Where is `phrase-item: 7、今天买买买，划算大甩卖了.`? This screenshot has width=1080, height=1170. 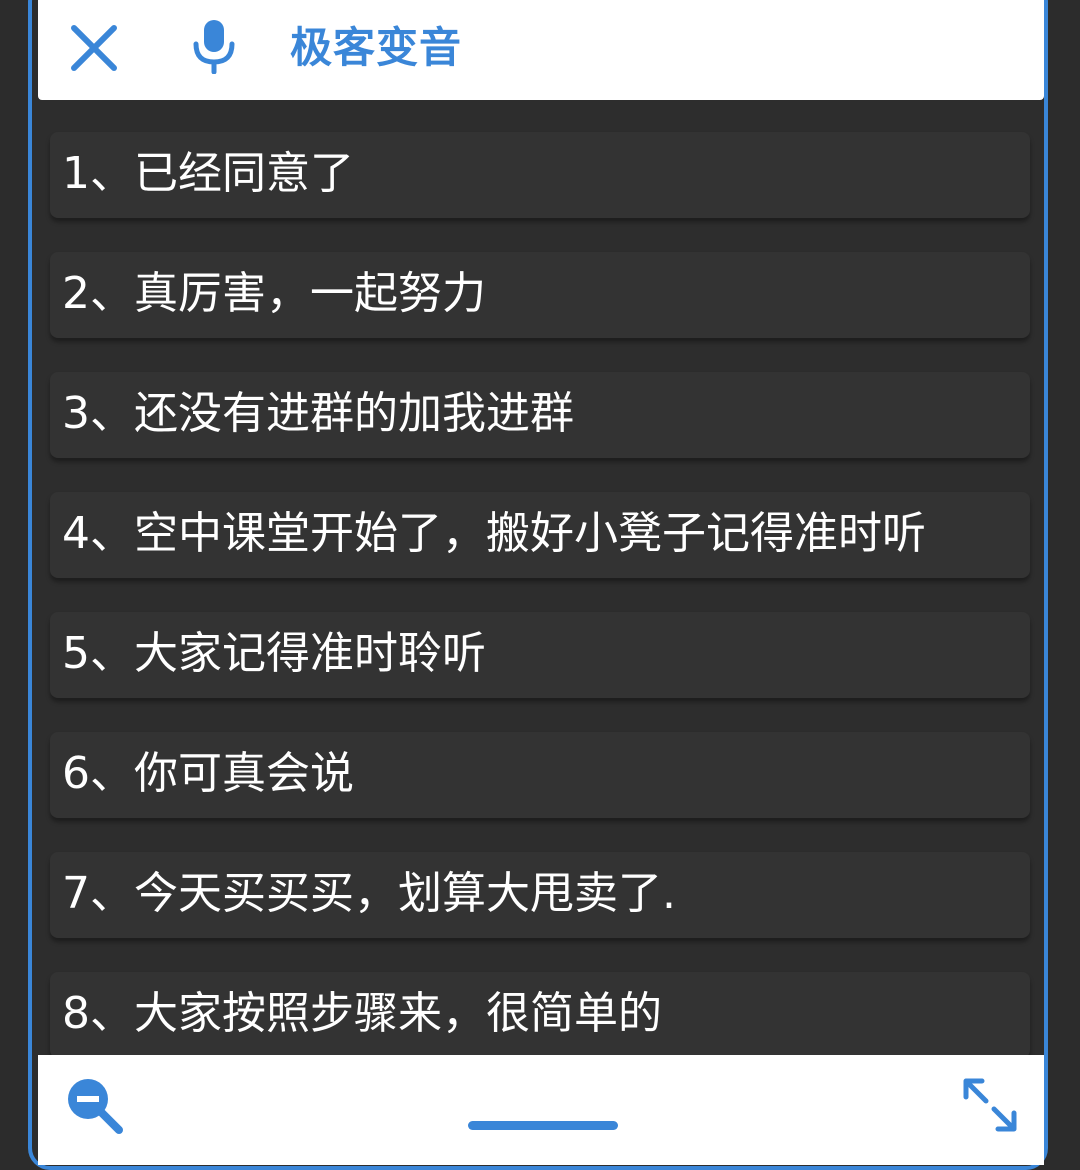
phrase-item: 7、今天买买买，划算大甩卖了. is located at coordinates (540, 895).